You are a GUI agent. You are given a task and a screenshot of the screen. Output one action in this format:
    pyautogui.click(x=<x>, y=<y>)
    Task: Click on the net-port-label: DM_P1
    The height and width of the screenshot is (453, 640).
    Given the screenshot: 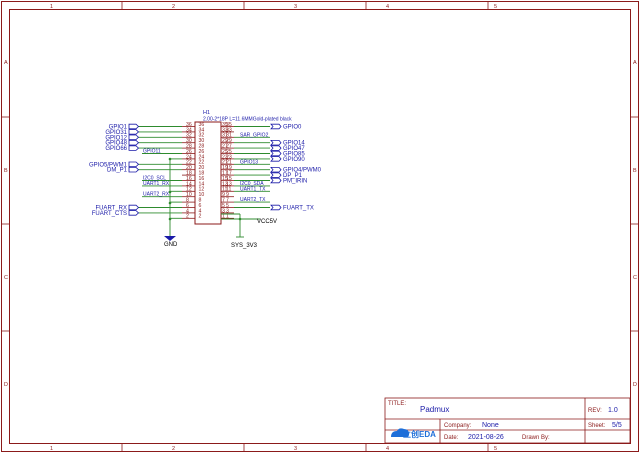 What is the action you would take?
    pyautogui.click(x=117, y=171)
    